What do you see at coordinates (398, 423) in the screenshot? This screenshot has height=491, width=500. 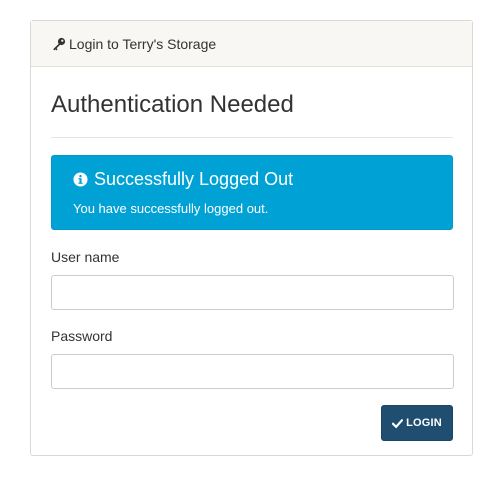 I see `check-icon` at bounding box center [398, 423].